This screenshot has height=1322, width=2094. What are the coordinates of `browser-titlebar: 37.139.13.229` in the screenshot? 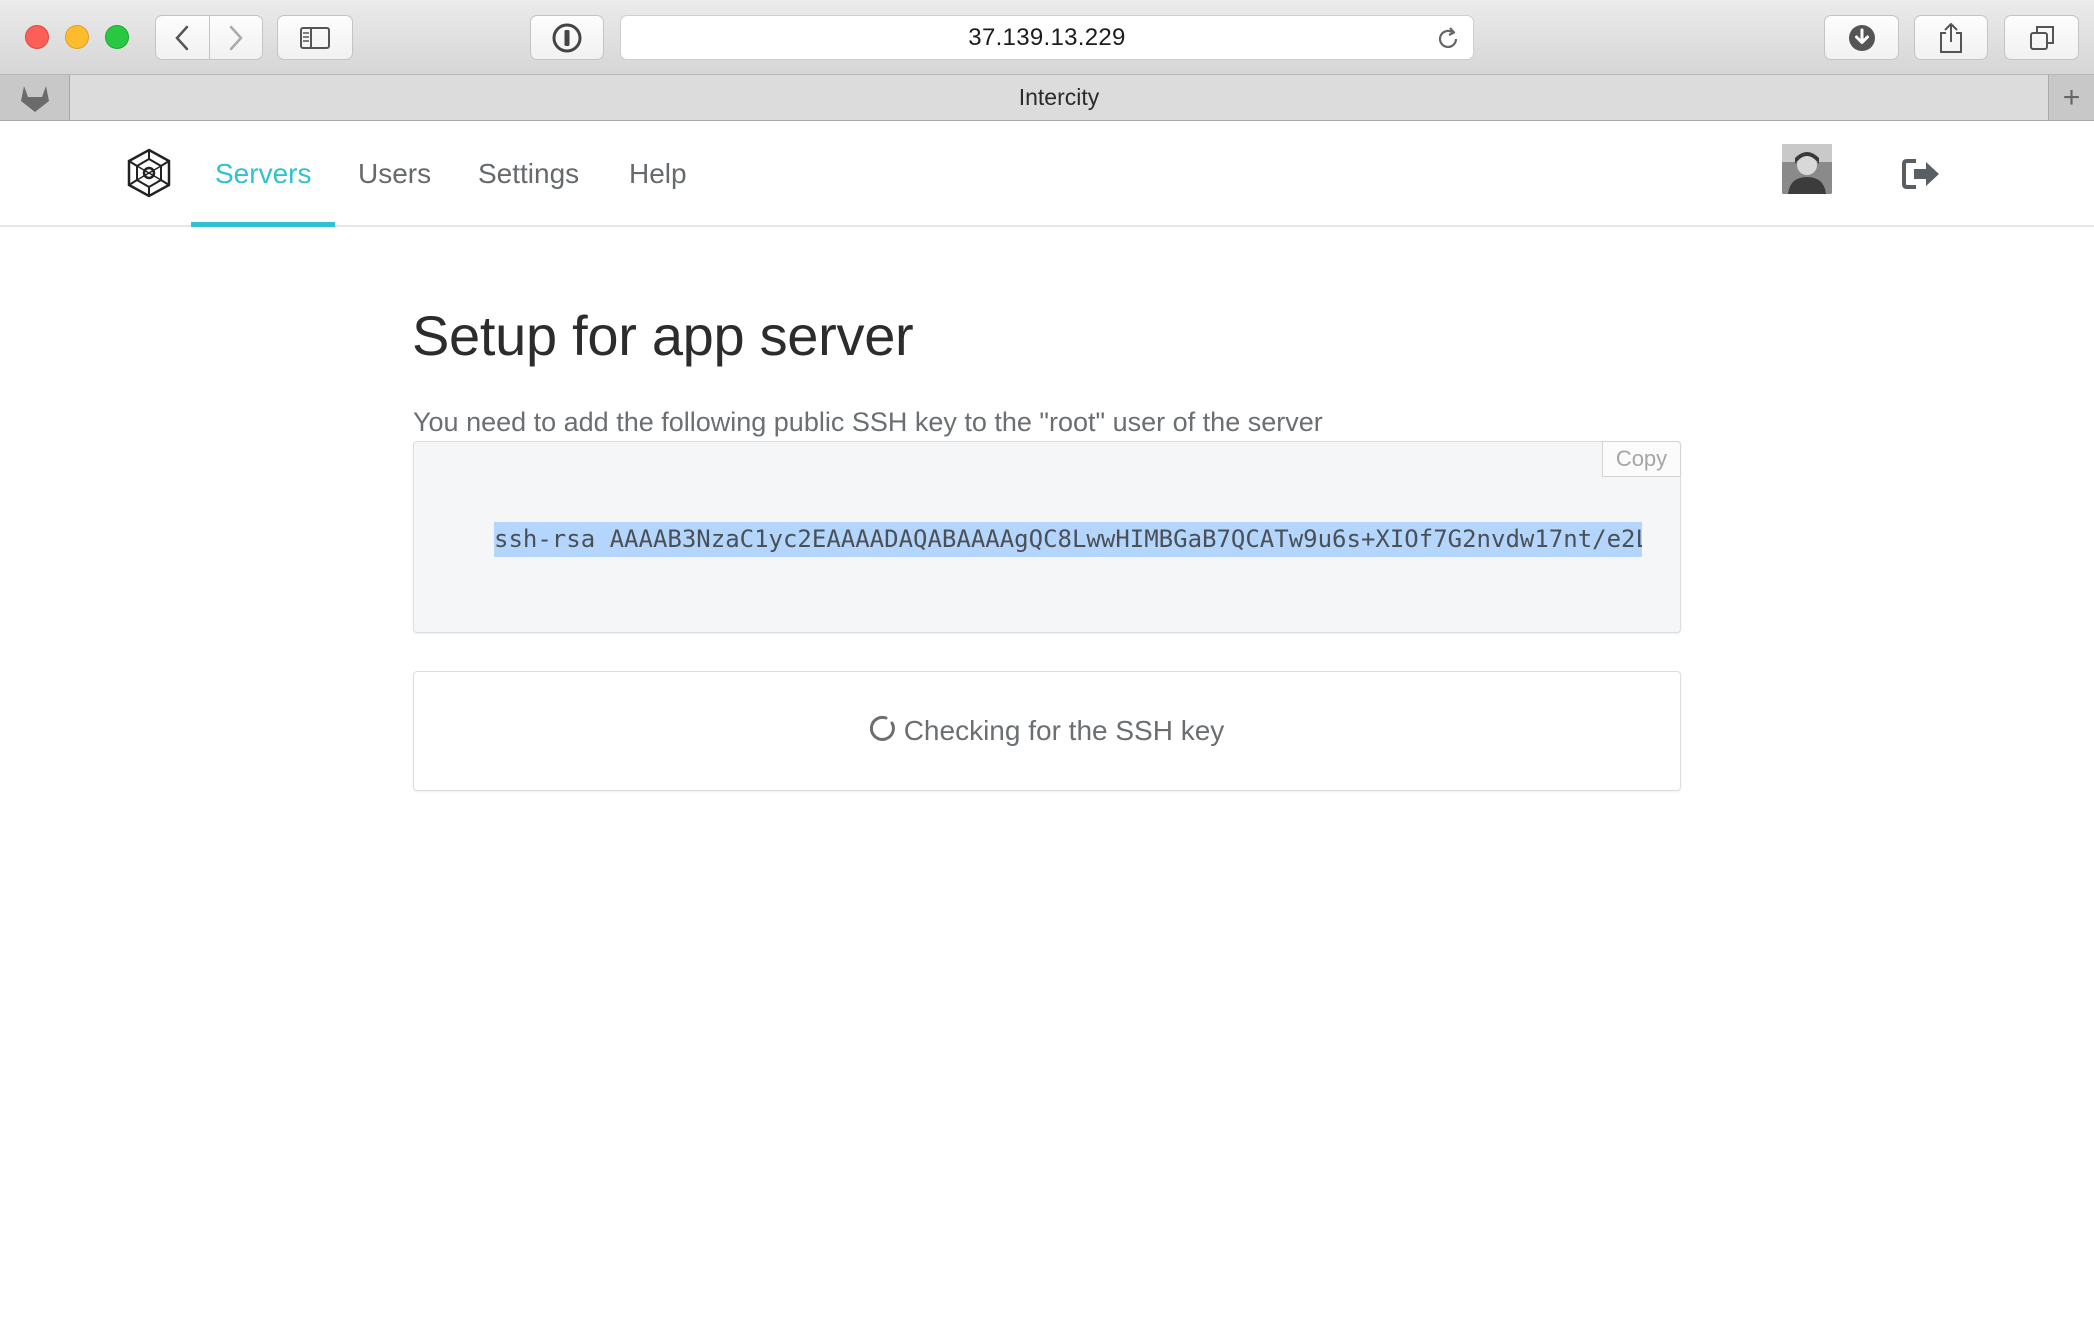 It's located at (1047, 37).